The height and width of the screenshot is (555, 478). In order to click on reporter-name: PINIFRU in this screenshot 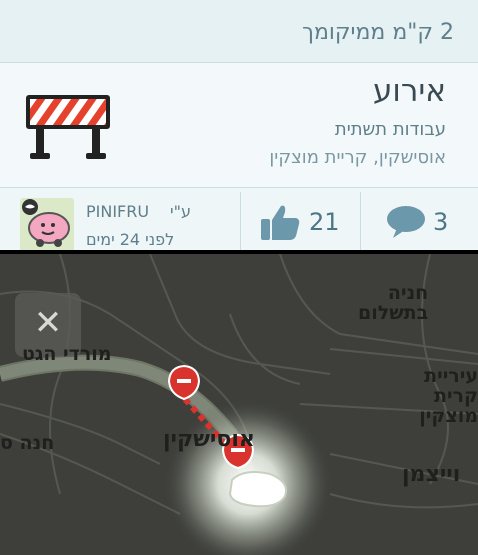, I will do `click(118, 211)`.